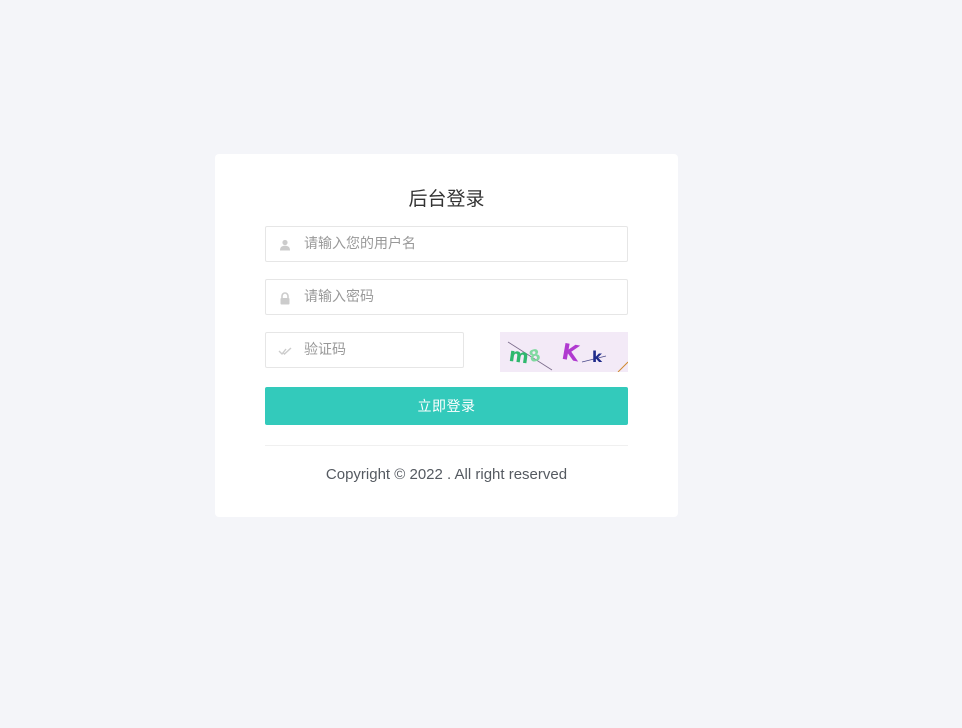 The image size is (962, 728). Describe the element at coordinates (535, 355) in the screenshot. I see `svg-text: 8` at that location.